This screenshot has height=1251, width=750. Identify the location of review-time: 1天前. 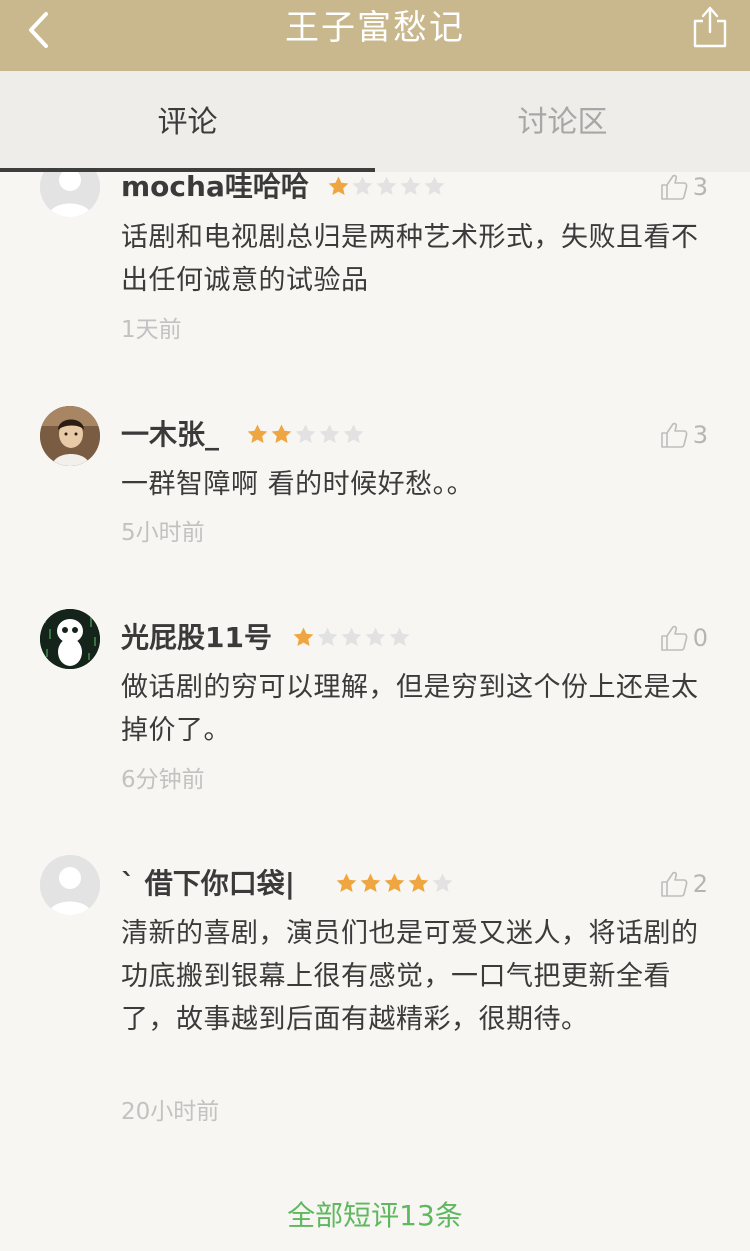
(151, 330).